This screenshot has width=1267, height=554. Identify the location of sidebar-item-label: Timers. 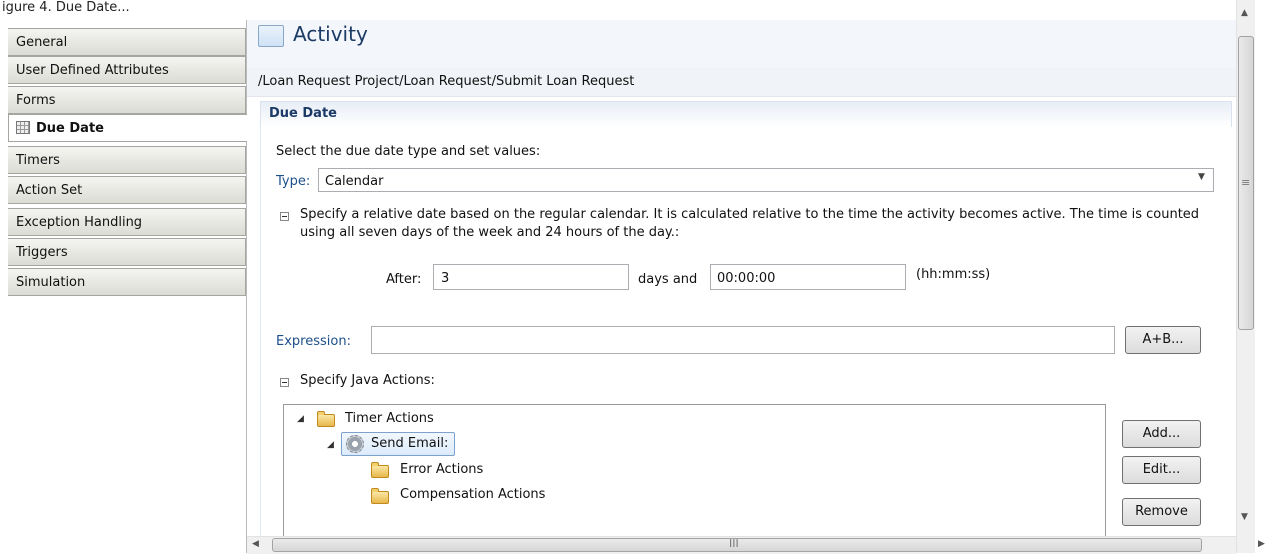
(38, 160).